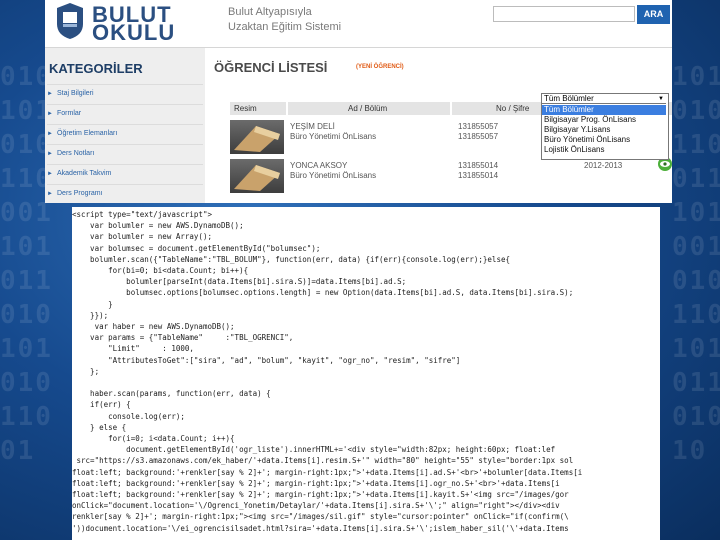  I want to click on student-name: YONCA AKSOY, so click(319, 165).